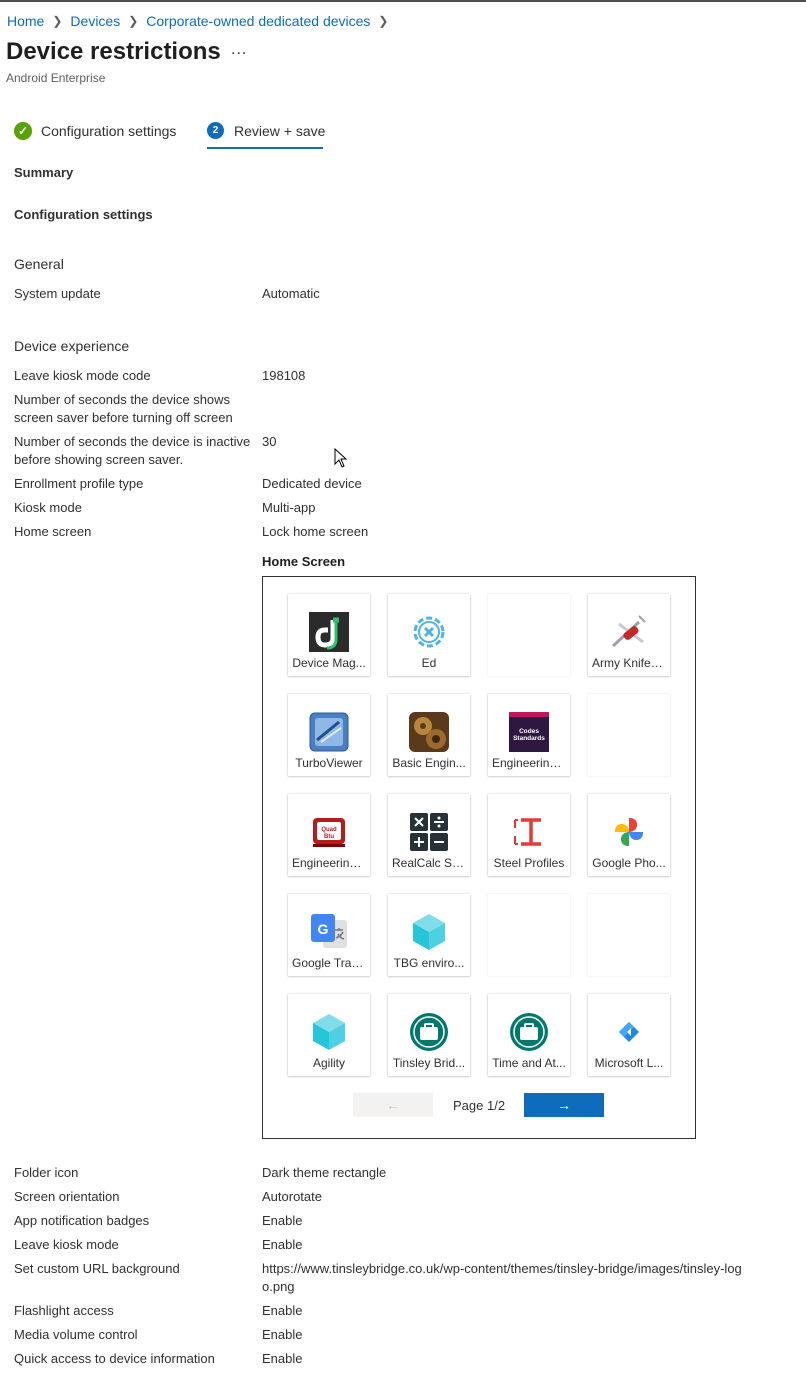 This screenshot has height=1396, width=806. What do you see at coordinates (53, 531) in the screenshot?
I see `setting-label: Home screen` at bounding box center [53, 531].